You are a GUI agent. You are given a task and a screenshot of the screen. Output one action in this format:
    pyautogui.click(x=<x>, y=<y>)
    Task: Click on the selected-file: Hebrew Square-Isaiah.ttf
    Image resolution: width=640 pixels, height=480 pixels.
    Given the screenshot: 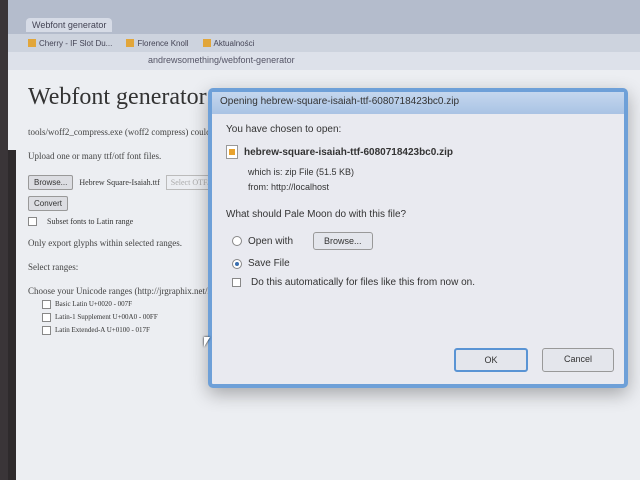 What is the action you would take?
    pyautogui.click(x=119, y=182)
    